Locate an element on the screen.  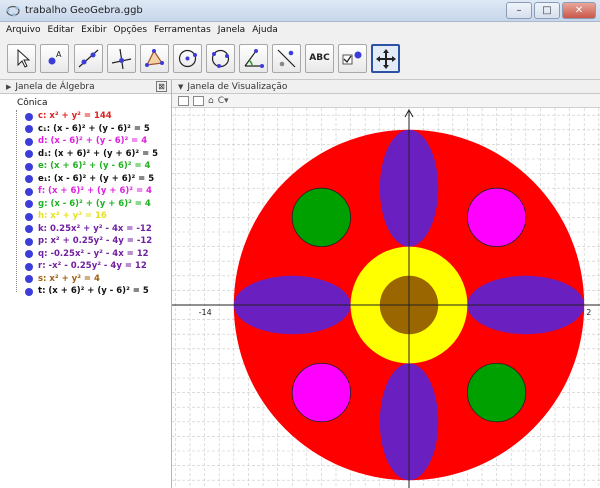
close-window-button: ✕ is located at coordinates (579, 10).